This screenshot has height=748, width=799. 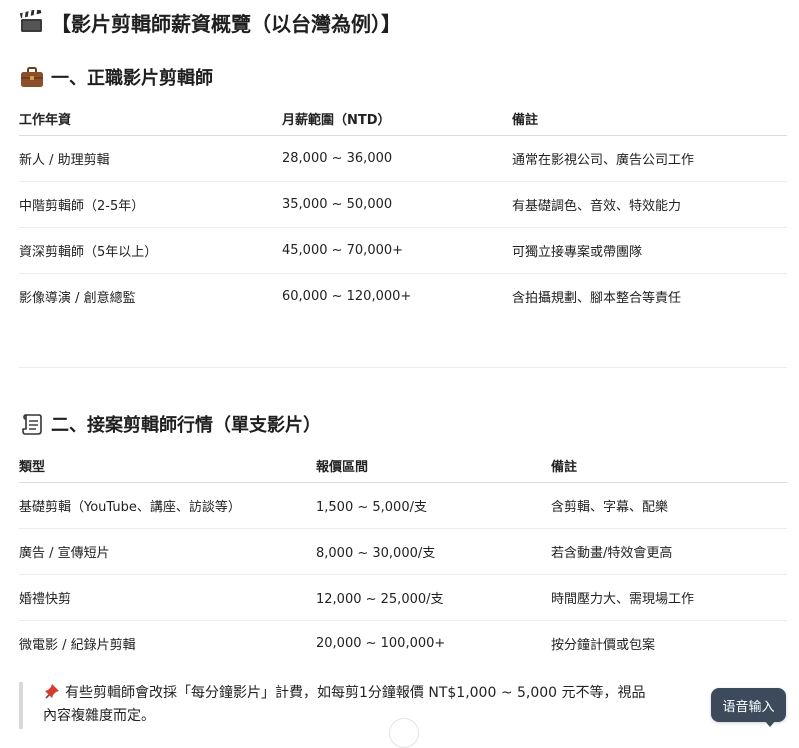 What do you see at coordinates (612, 553) in the screenshot?
I see `table-cell: 若含動畫/特效會更高` at bounding box center [612, 553].